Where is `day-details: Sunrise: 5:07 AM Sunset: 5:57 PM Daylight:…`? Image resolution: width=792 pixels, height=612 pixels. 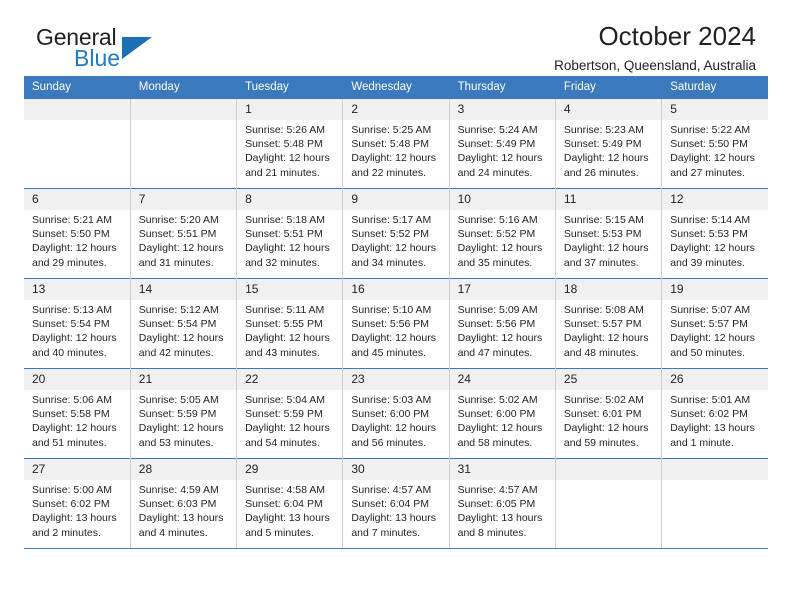 day-details: Sunrise: 5:07 AM Sunset: 5:57 PM Daylight:… is located at coordinates (715, 330).